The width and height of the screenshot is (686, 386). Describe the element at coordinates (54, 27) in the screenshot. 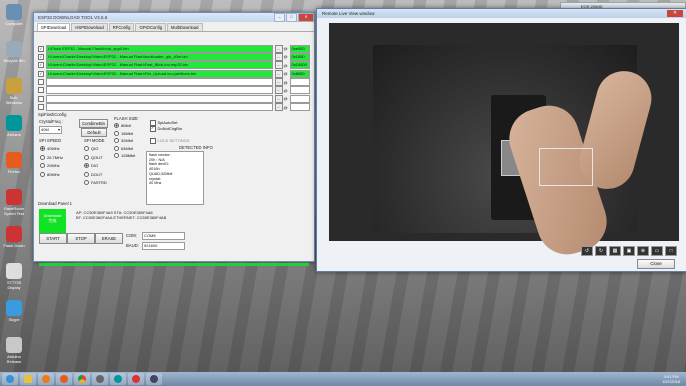

I see `tab-spidownload: SPIDownload` at that location.